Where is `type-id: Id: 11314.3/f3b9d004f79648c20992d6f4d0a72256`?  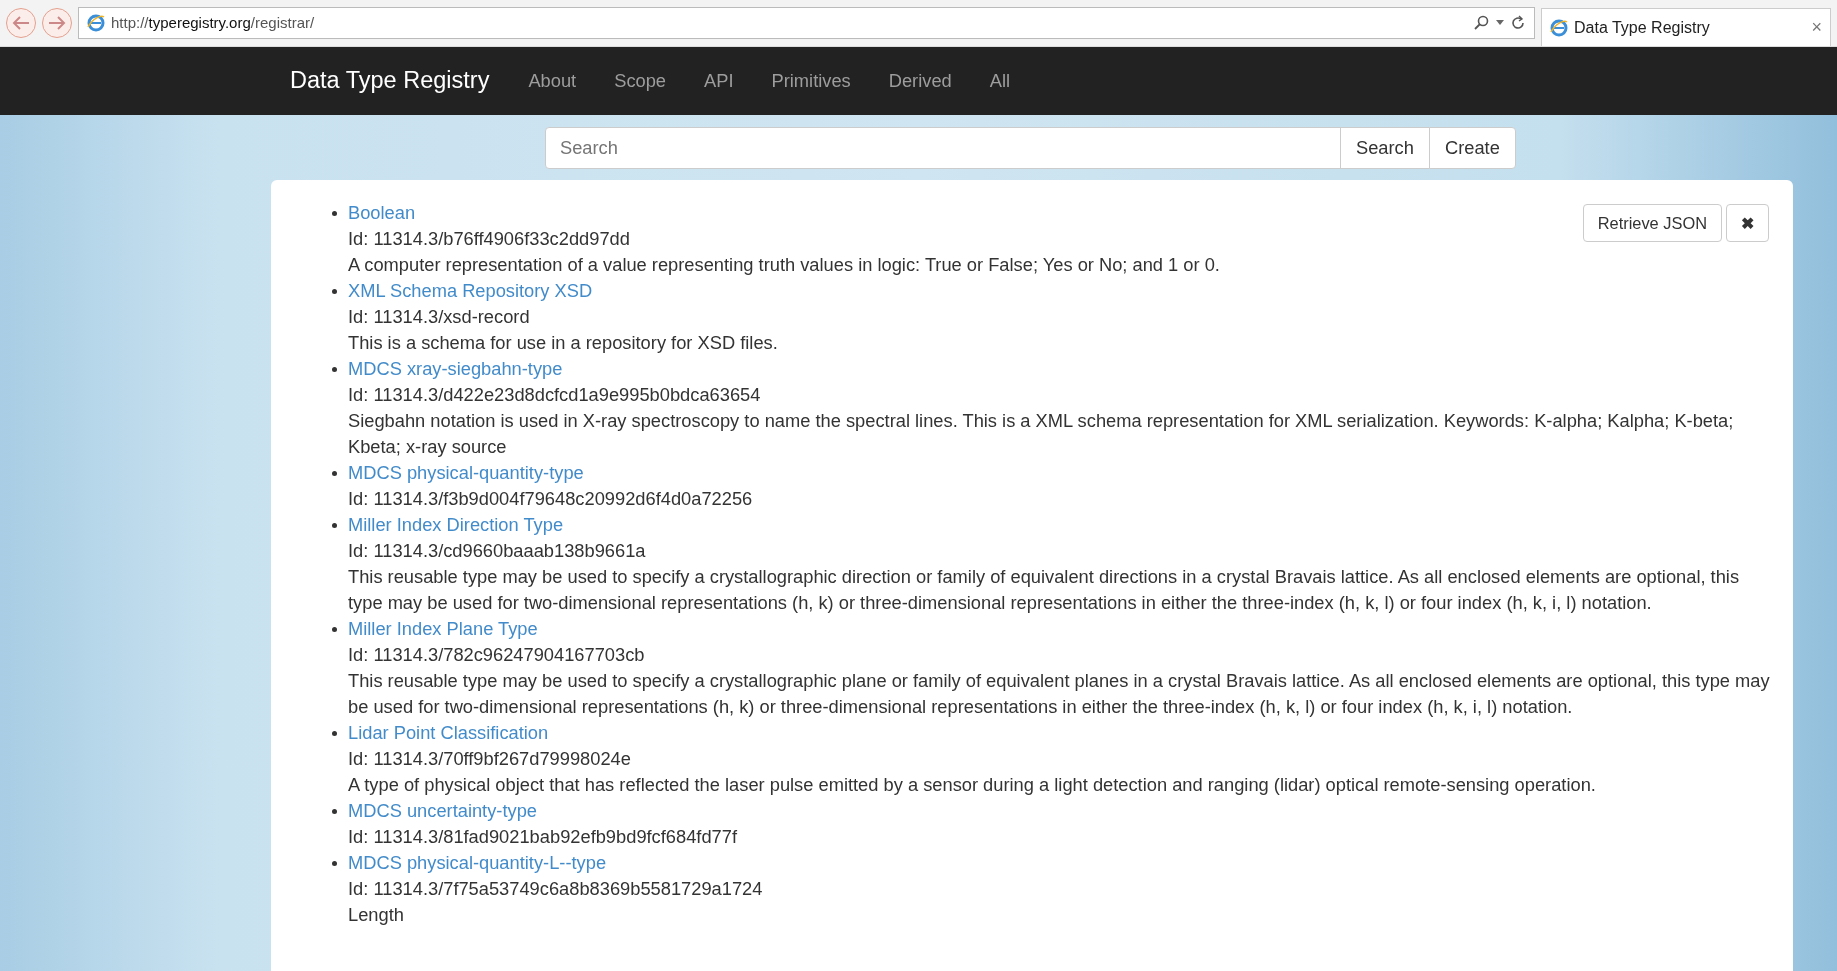
type-id: Id: 11314.3/f3b9d004f79648c20992d6f4d0a72256 is located at coordinates (551, 499).